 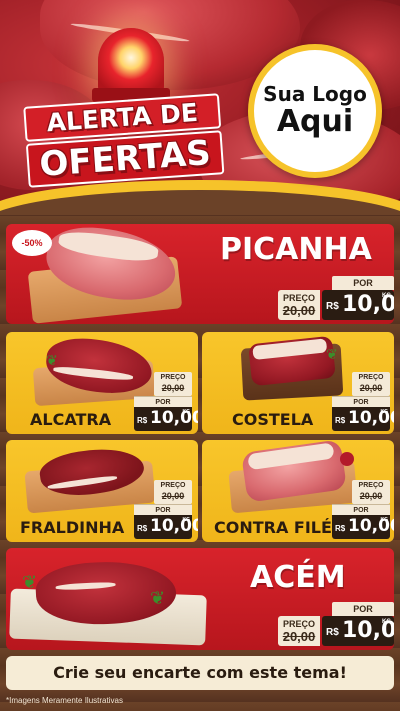 I want to click on siren-icon, so click(x=131, y=61).